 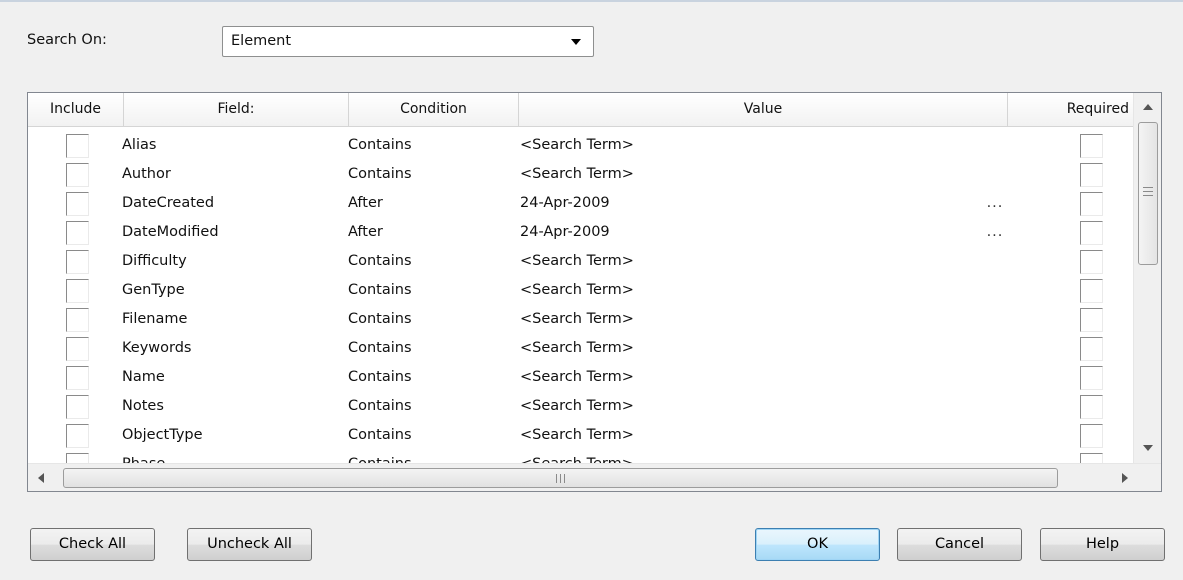 I want to click on vertical-scroll-thumb, so click(x=1148, y=193).